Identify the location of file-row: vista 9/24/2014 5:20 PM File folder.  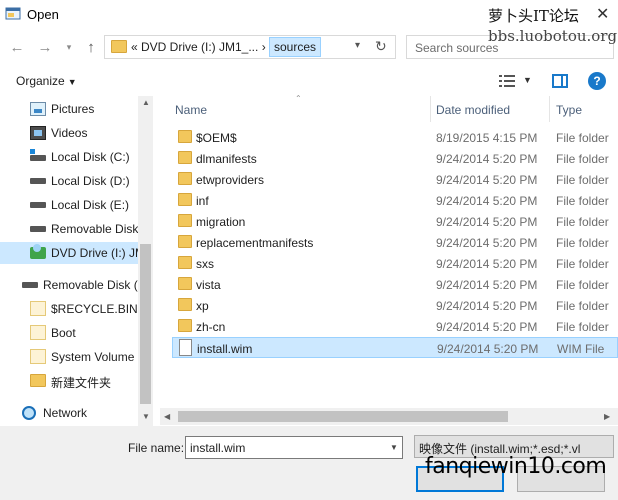
(395, 284).